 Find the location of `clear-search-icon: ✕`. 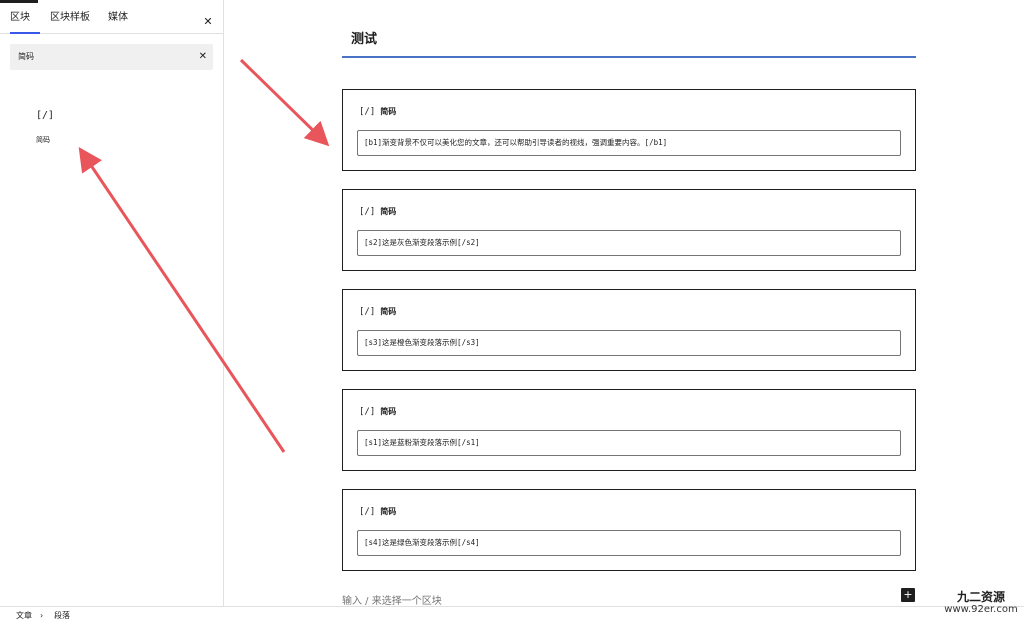

clear-search-icon: ✕ is located at coordinates (203, 57).